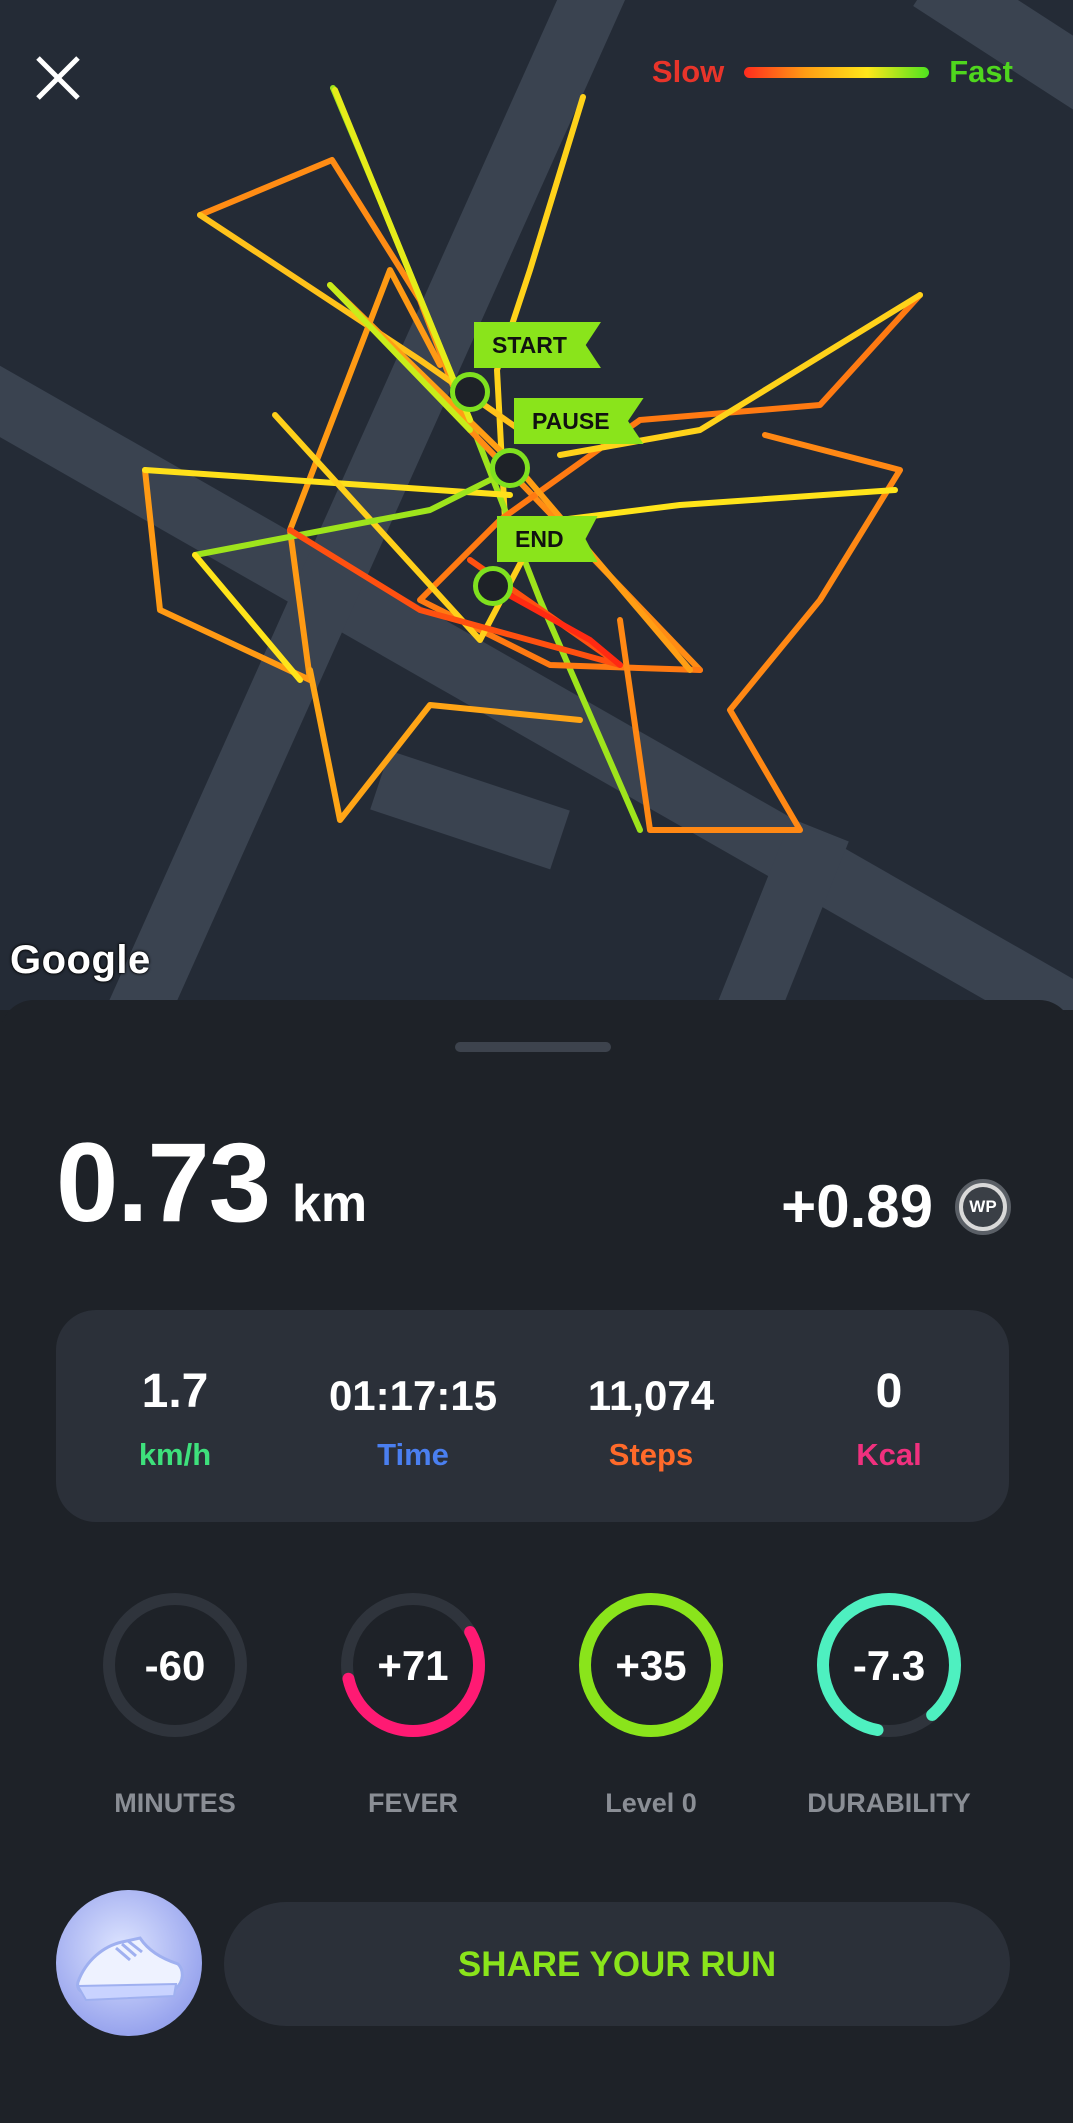  I want to click on stat-label: Steps, so click(651, 1454).